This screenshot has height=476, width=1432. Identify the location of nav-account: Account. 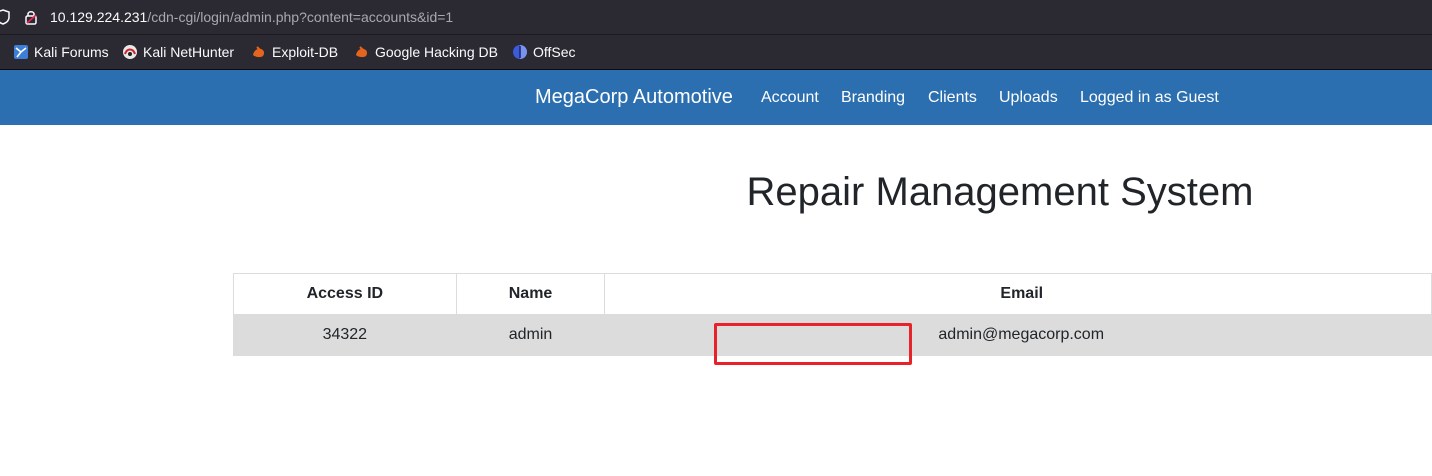
(790, 98).